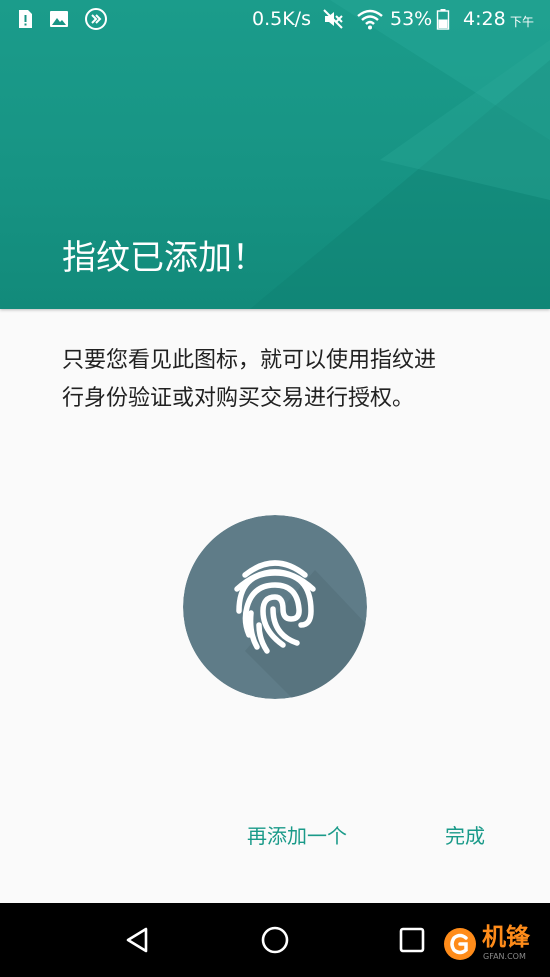 The width and height of the screenshot is (550, 977). What do you see at coordinates (370, 19) in the screenshot?
I see `wifi-icon` at bounding box center [370, 19].